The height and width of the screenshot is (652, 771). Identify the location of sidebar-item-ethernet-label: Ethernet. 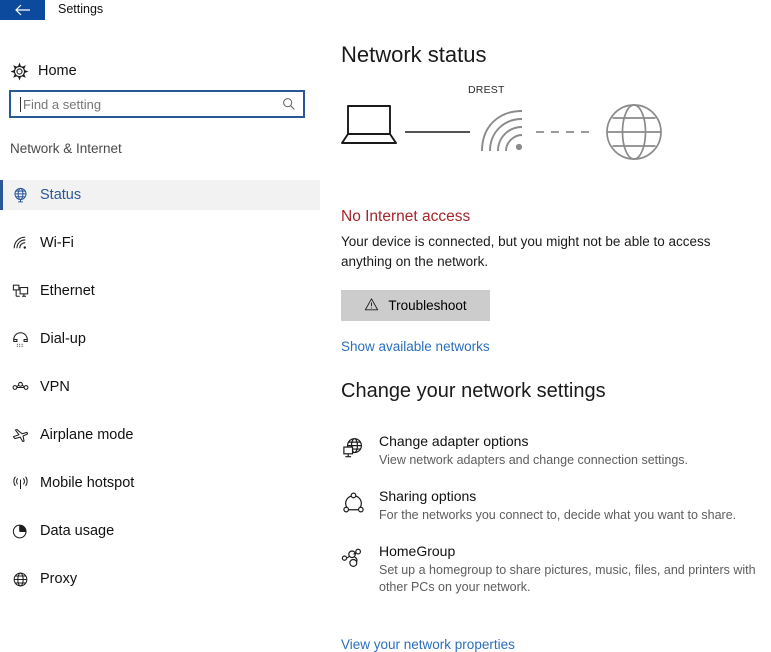
(67, 291).